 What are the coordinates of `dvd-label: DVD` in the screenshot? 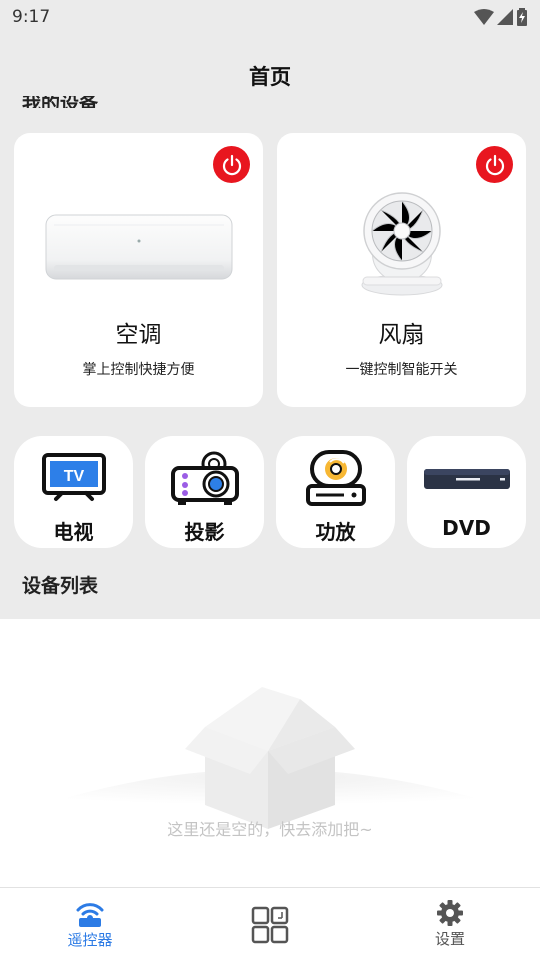 It's located at (466, 528).